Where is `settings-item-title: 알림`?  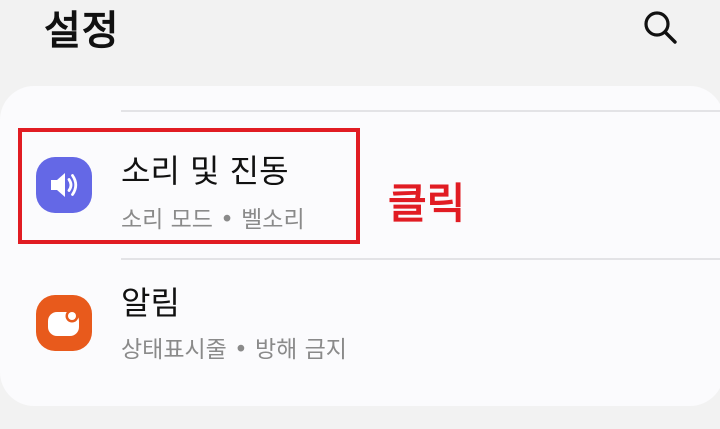 settings-item-title: 알림 is located at coordinates (150, 303).